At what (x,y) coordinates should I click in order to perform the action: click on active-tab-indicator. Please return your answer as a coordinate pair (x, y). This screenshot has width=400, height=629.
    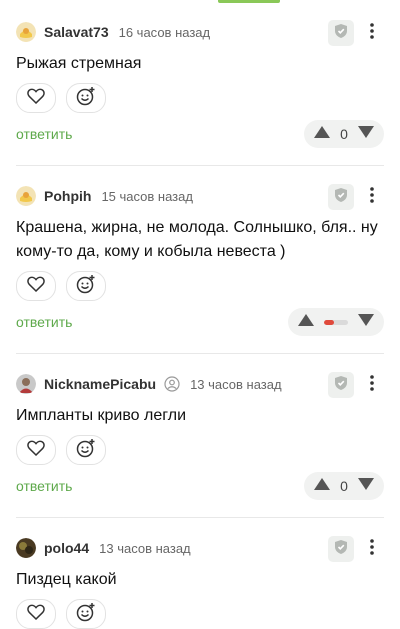
    Looking at the image, I should click on (249, 1).